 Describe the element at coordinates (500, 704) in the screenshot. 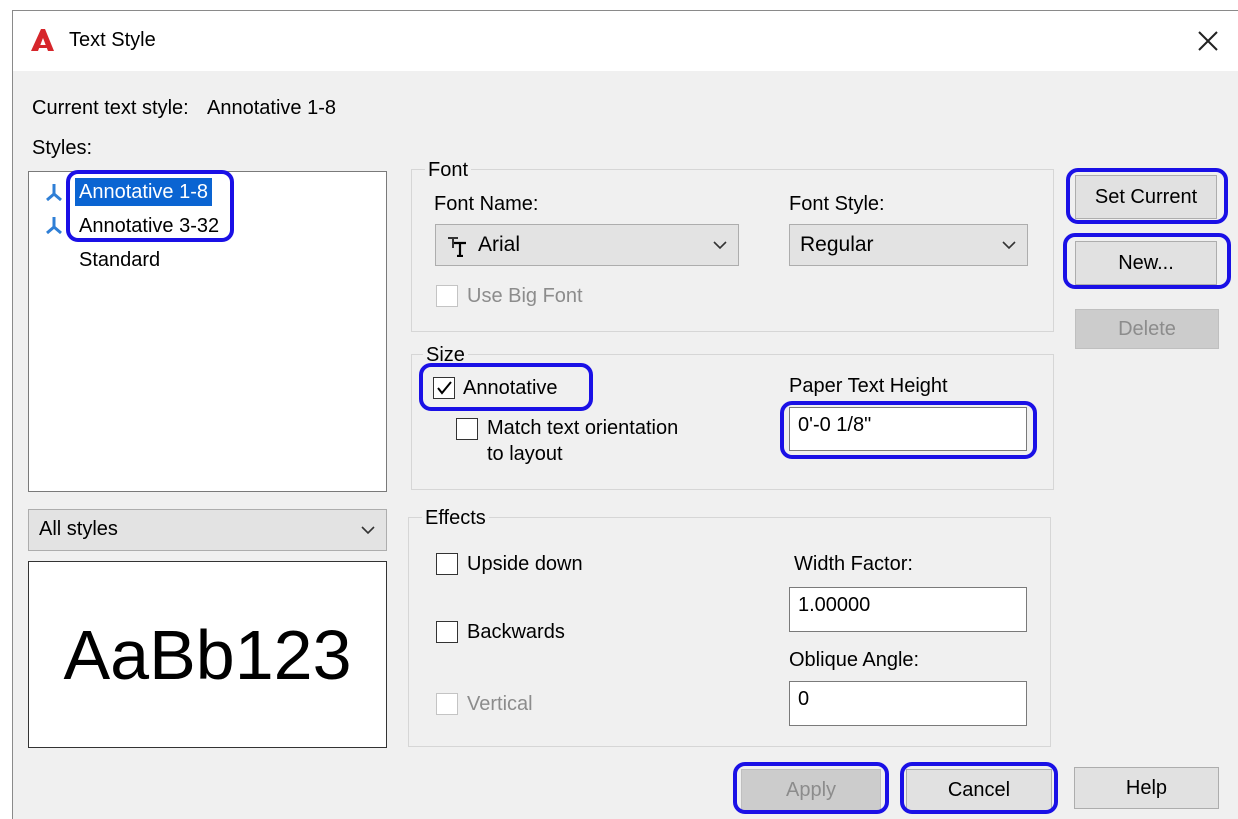

I see `vertical-label: Vertical` at that location.